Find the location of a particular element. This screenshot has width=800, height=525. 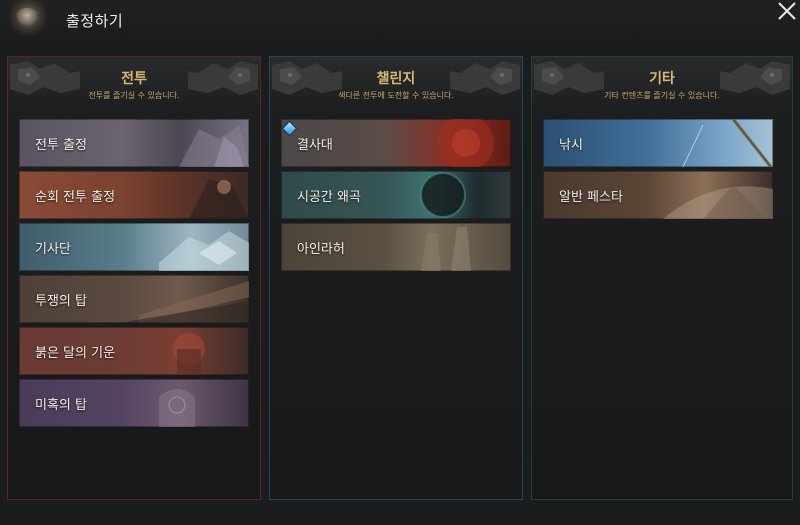

menu-item-alban-festa: 알반 페스타 is located at coordinates (658, 195).